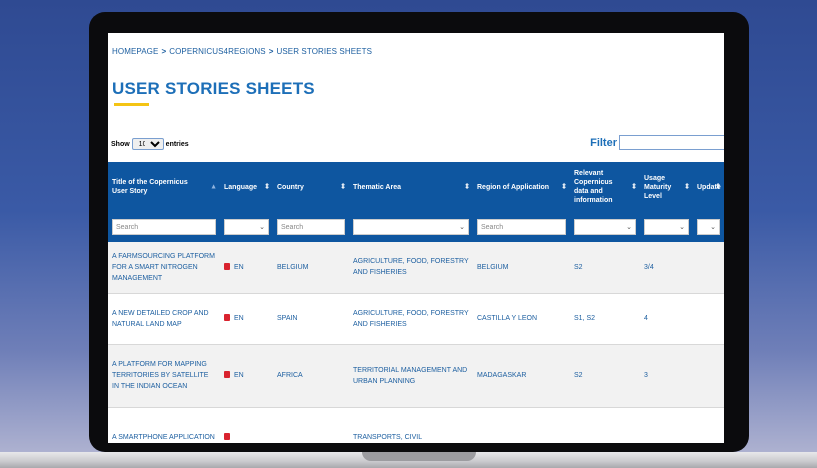 The height and width of the screenshot is (468, 817). What do you see at coordinates (411, 227) in the screenshot?
I see `thematic-filter-select: ⌄` at bounding box center [411, 227].